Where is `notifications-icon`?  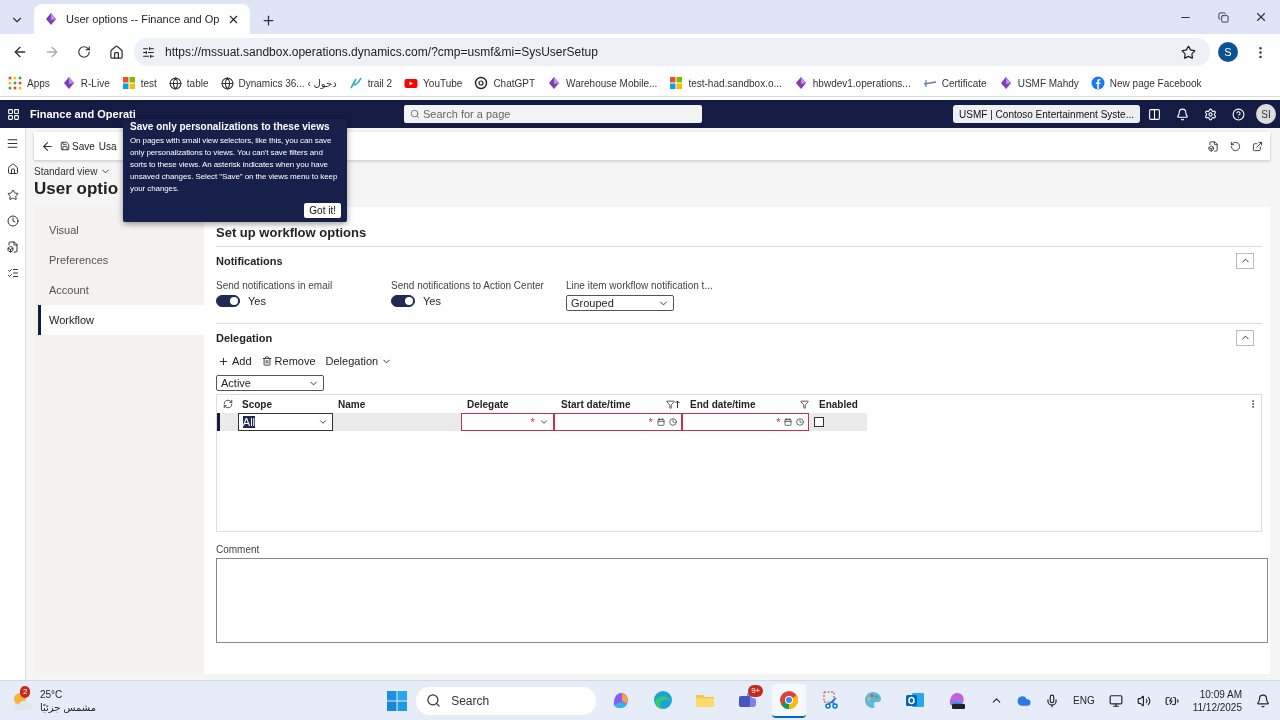 notifications-icon is located at coordinates (1182, 114).